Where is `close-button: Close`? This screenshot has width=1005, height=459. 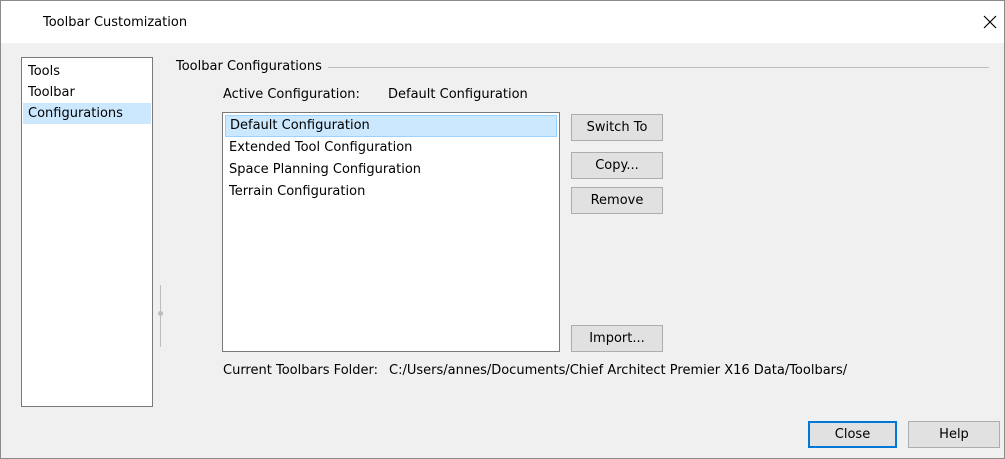 close-button: Close is located at coordinates (852, 434).